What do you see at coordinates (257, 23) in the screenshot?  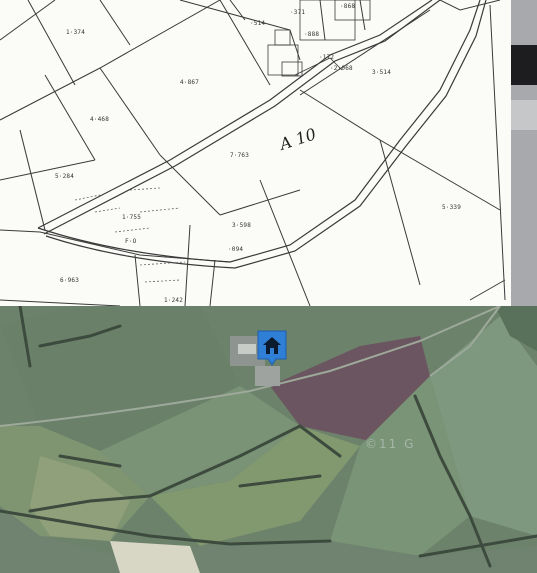 I see `parcel-label: ·514` at bounding box center [257, 23].